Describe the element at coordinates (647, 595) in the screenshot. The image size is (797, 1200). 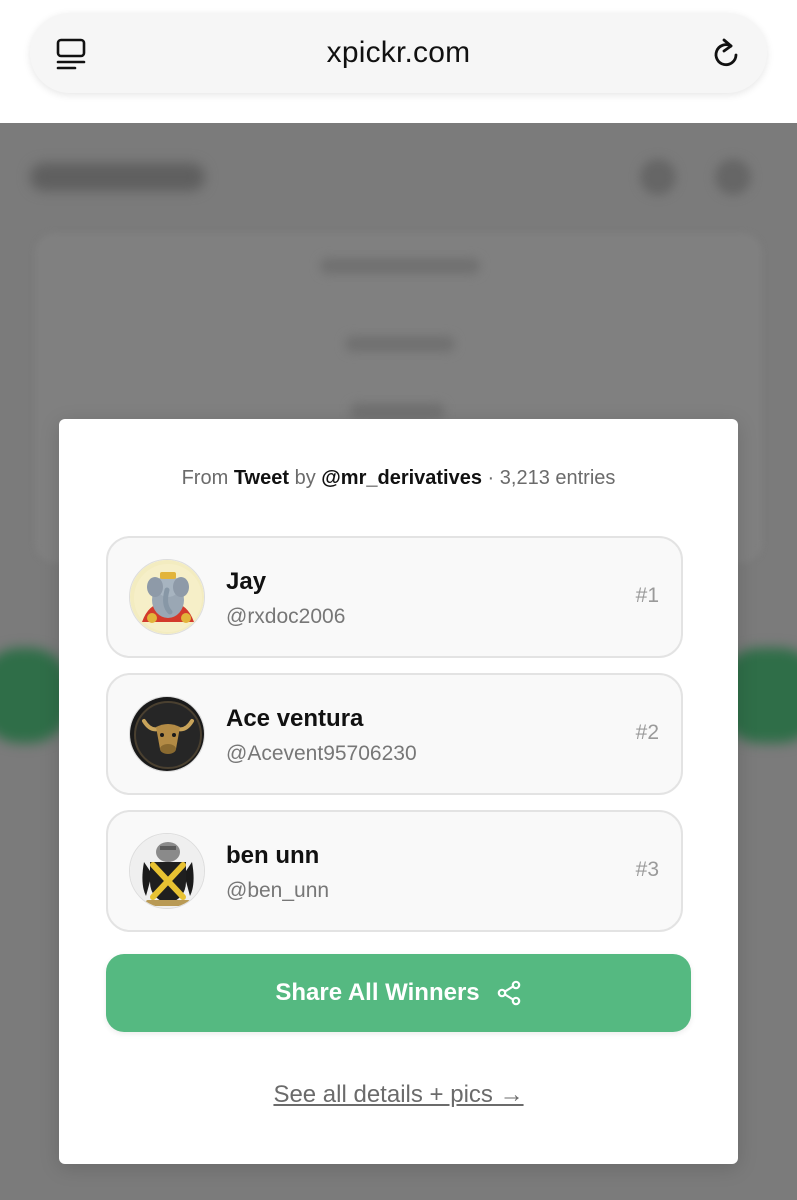
I see `winner-rank: #1` at that location.